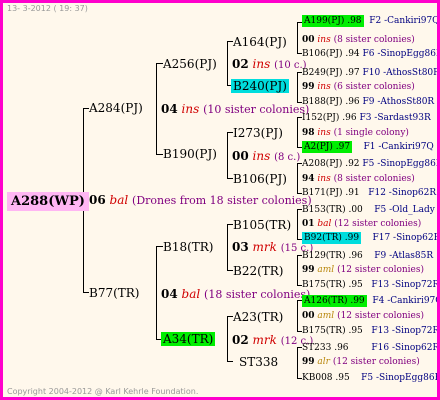  I want to click on gen4-queen: ST233 .96, so click(325, 348).